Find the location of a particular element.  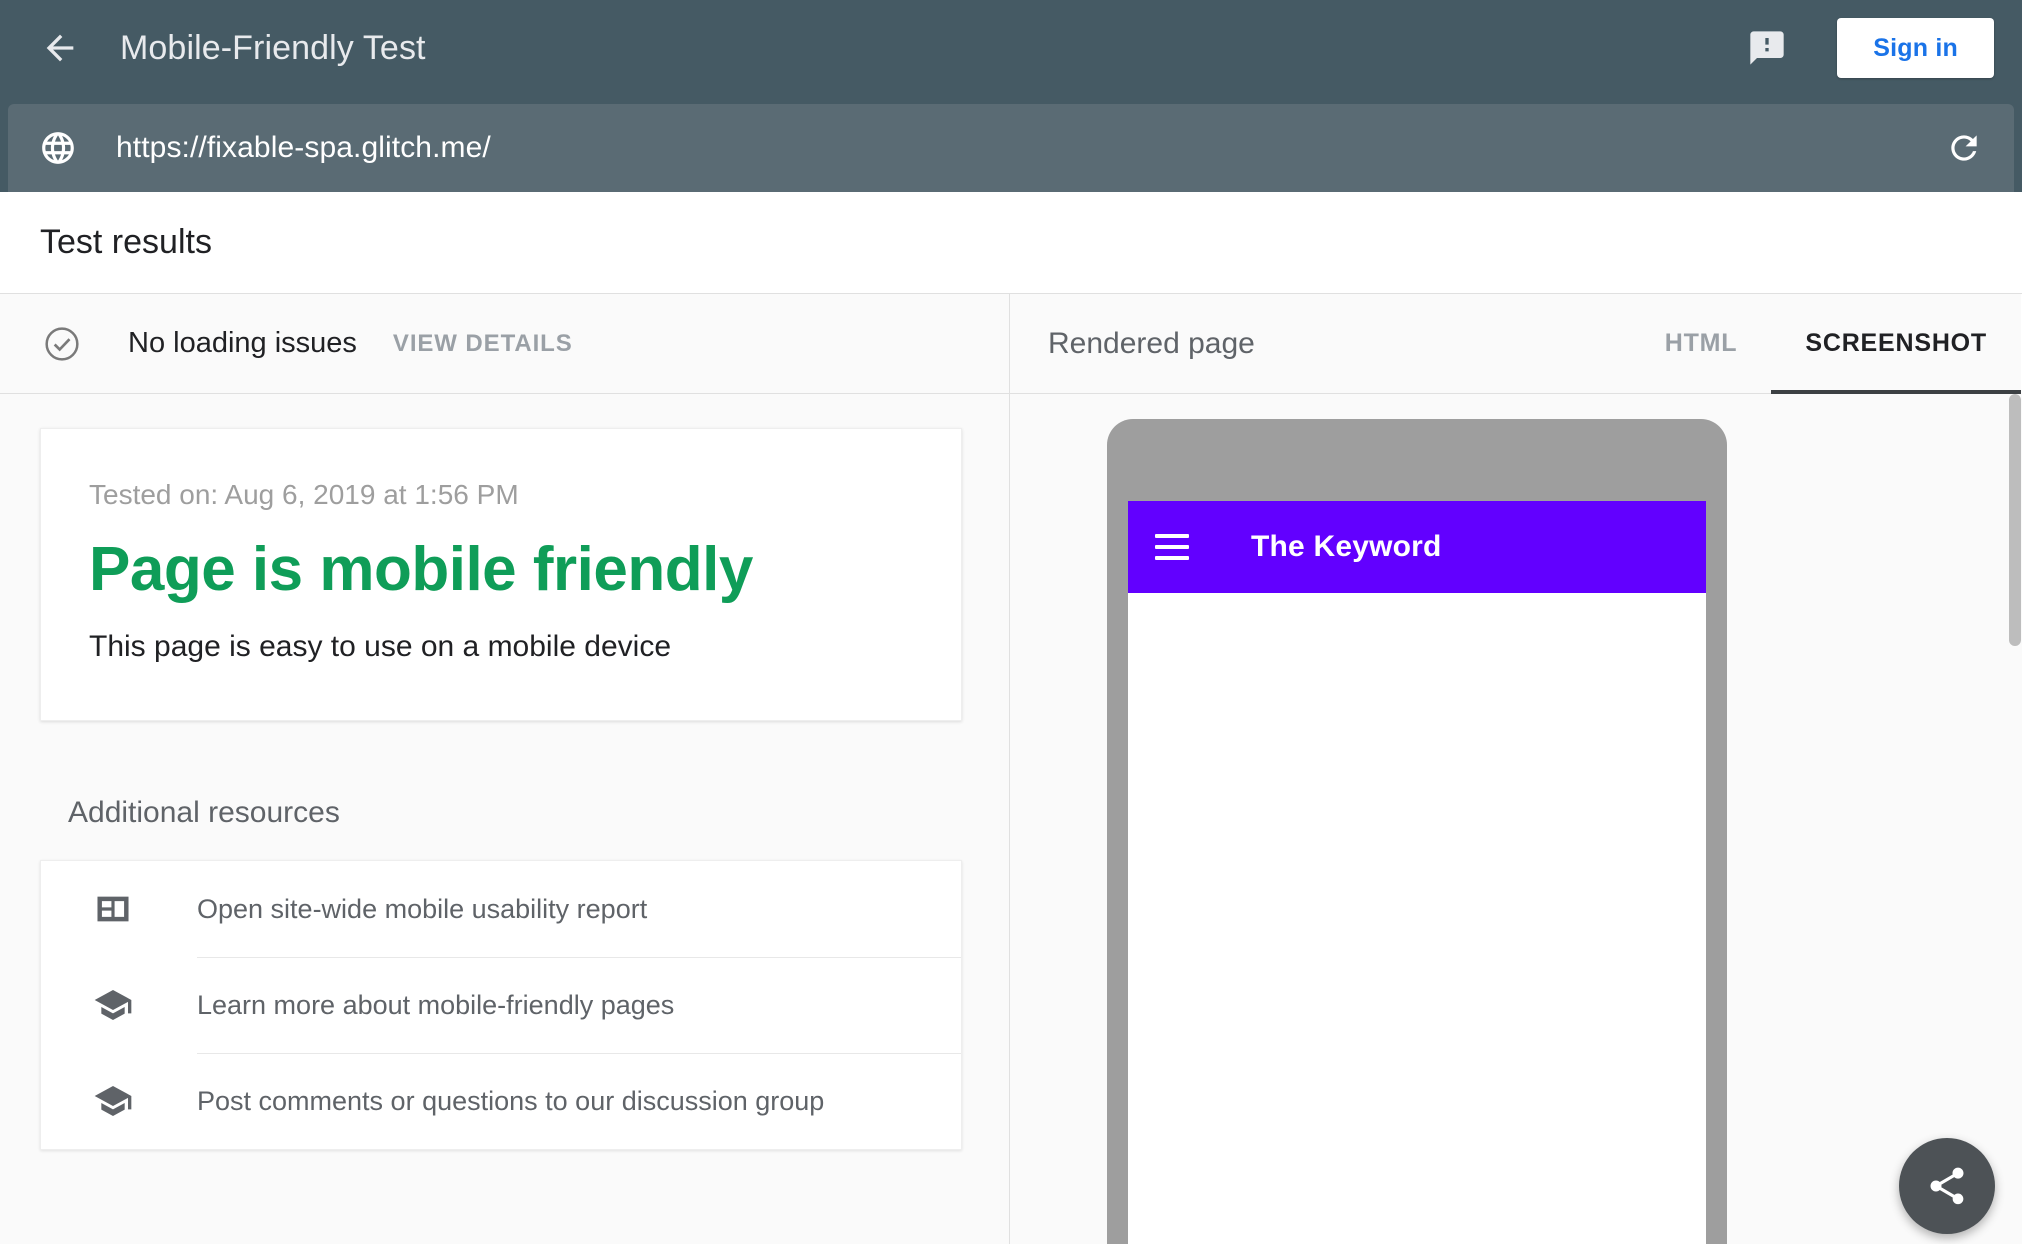

tab-screenshot: SCREENSHOT is located at coordinates (1896, 344).